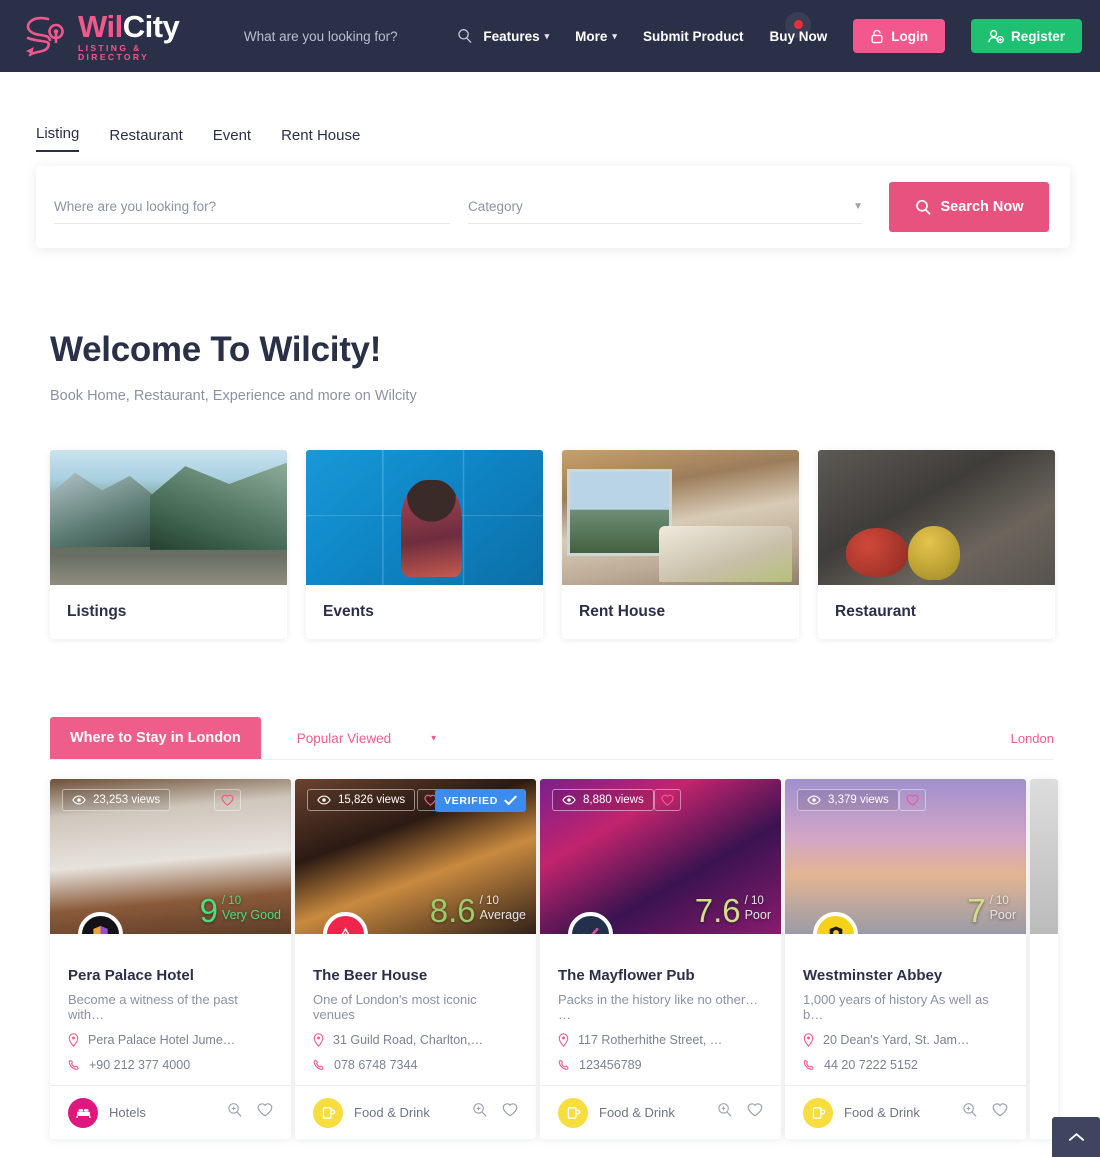  What do you see at coordinates (361, 800) in the screenshot?
I see `views-badge: 15,826 views` at bounding box center [361, 800].